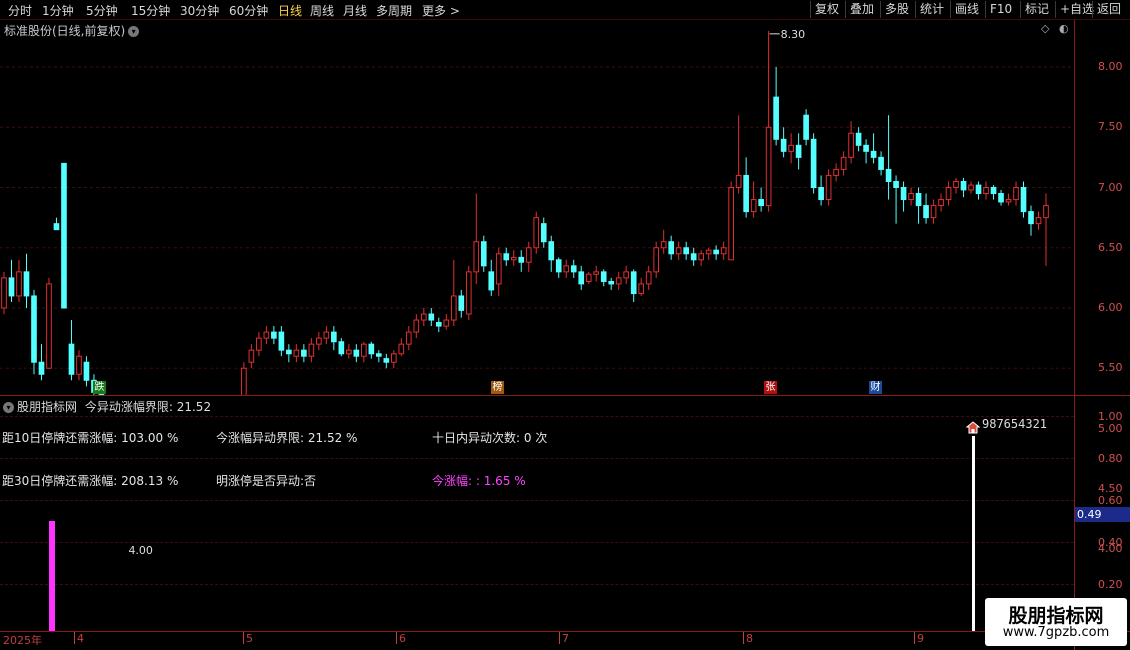 The image size is (1130, 650). Describe the element at coordinates (875, 387) in the screenshot. I see `event-tag-cai: 财` at that location.